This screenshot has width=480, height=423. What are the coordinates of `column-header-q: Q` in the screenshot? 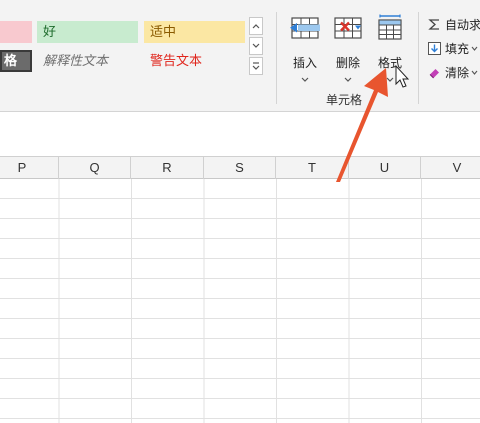 It's located at (95, 168).